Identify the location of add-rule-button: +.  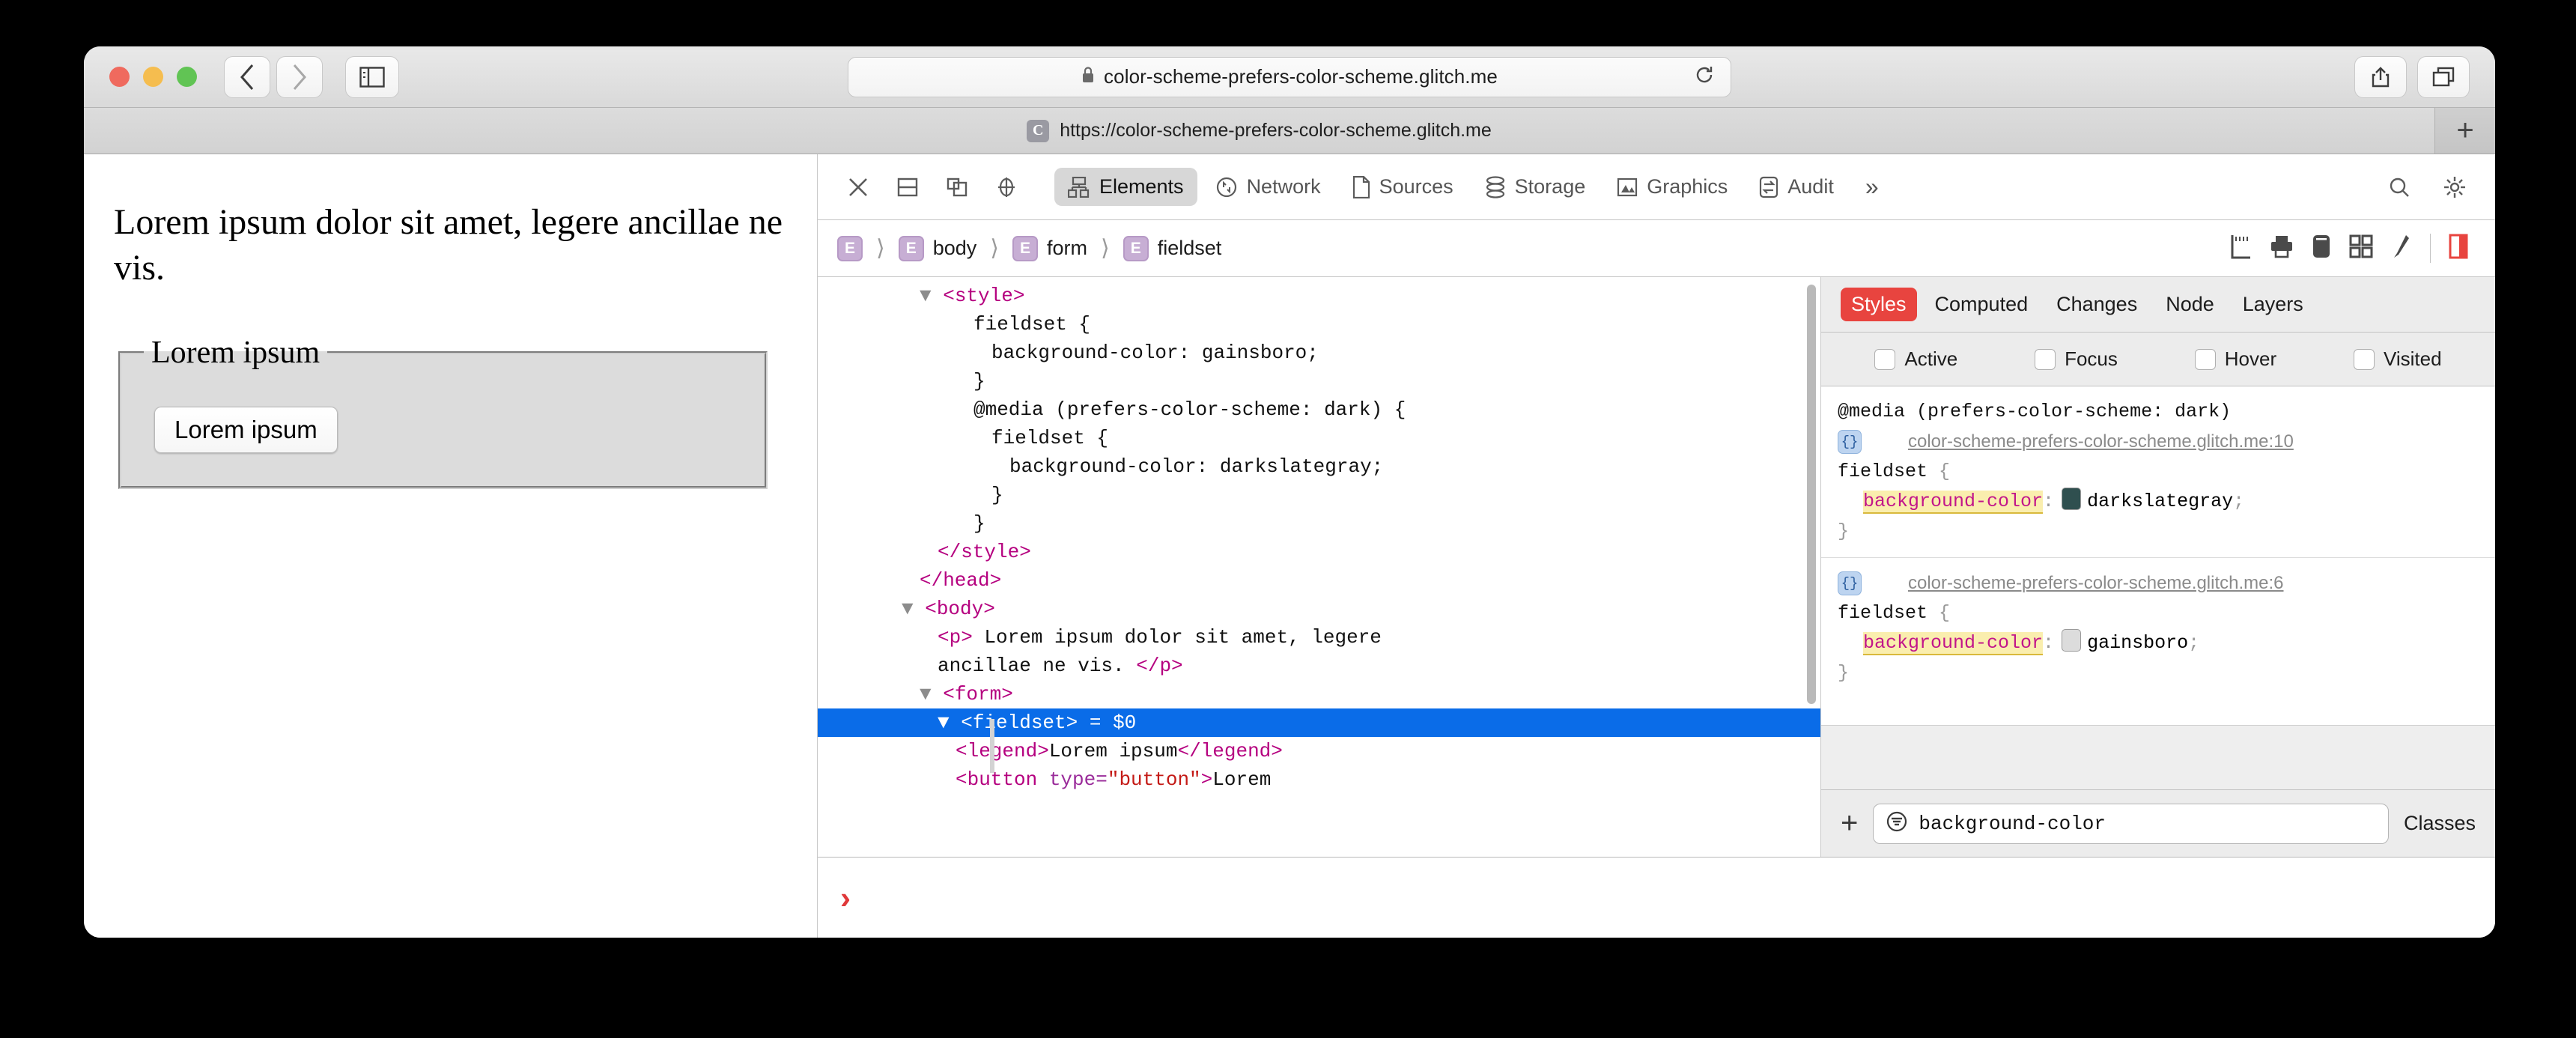
(1849, 823).